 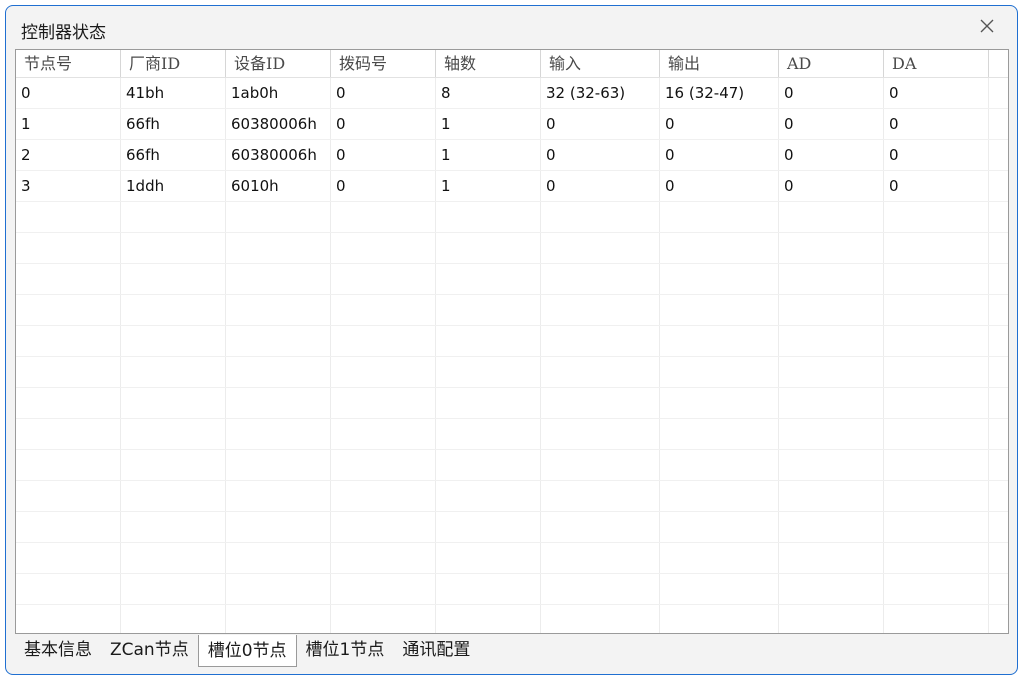 What do you see at coordinates (511, 27) in the screenshot?
I see `title-bar: 控制器状态` at bounding box center [511, 27].